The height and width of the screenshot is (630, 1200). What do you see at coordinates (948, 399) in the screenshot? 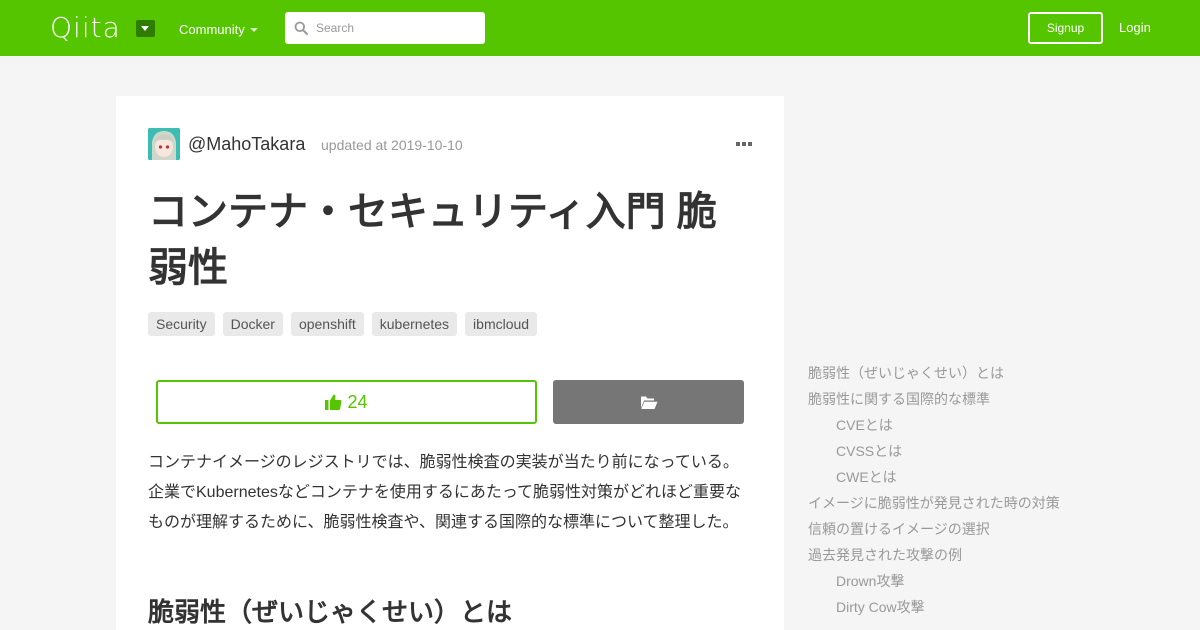
I see `toc-item: 脆弱性に関する国際的な標準` at bounding box center [948, 399].